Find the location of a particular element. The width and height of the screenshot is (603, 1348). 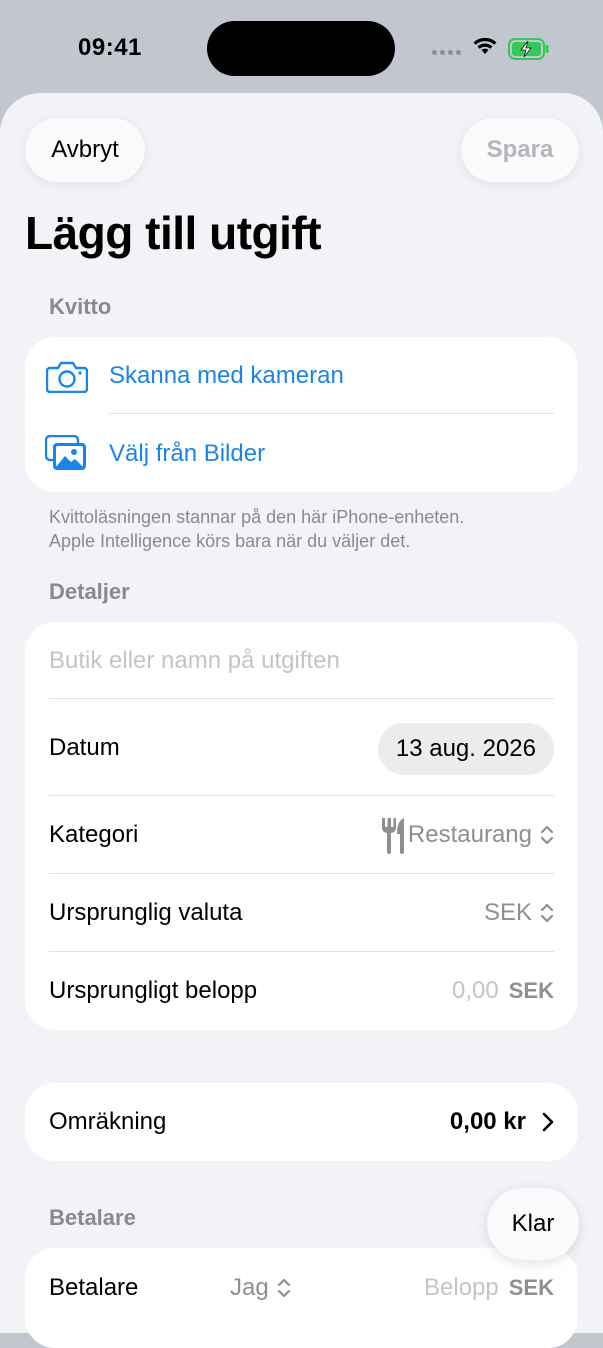

wifi-icon is located at coordinates (485, 45).